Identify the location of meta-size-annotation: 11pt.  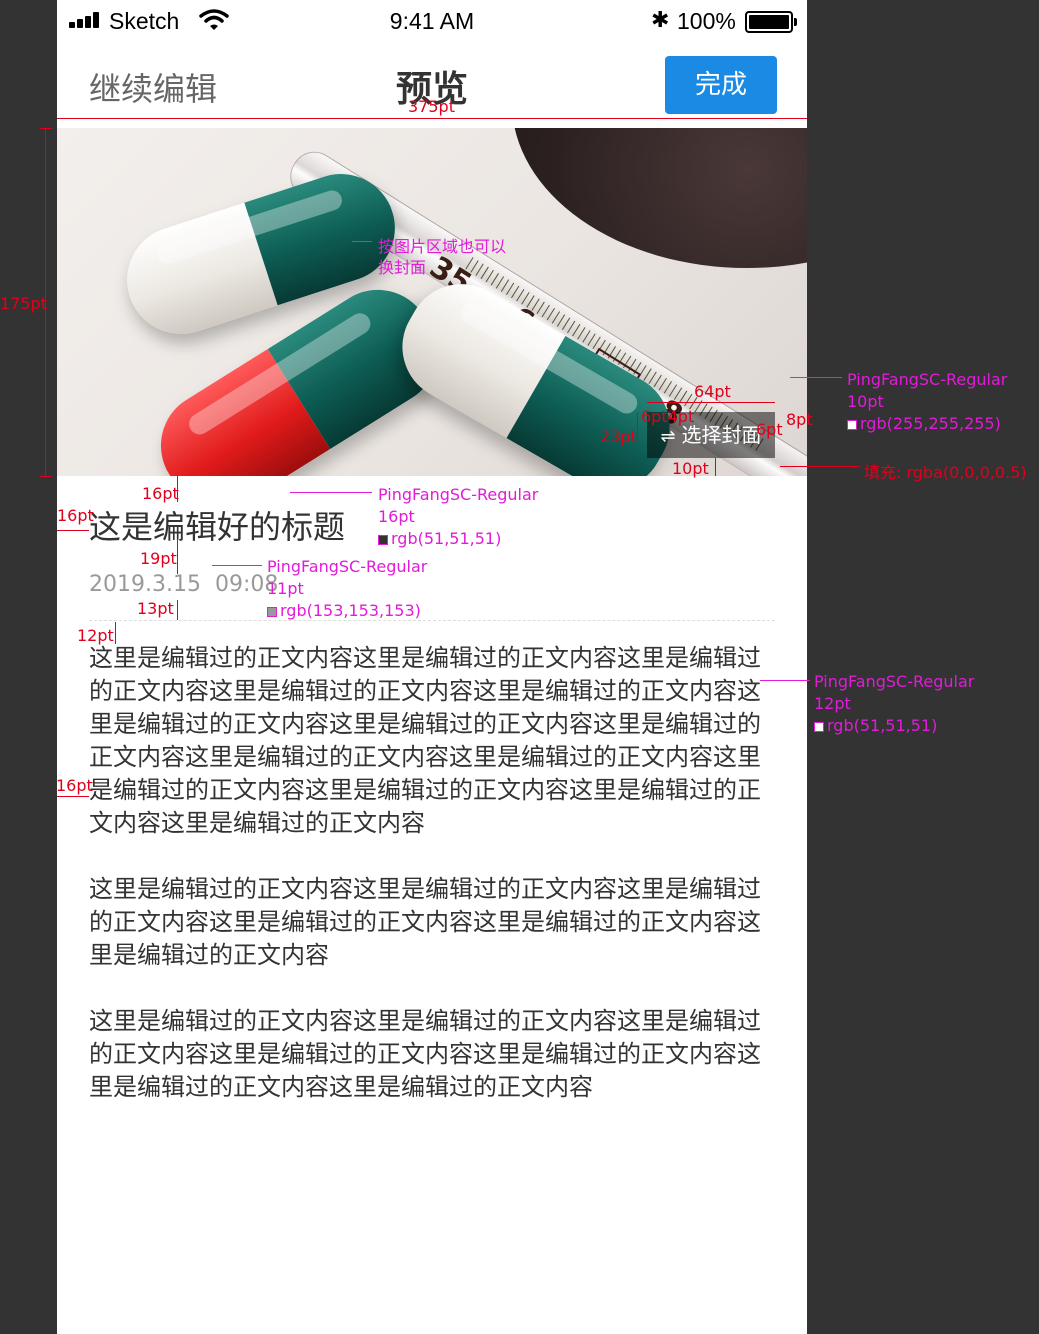
(285, 588).